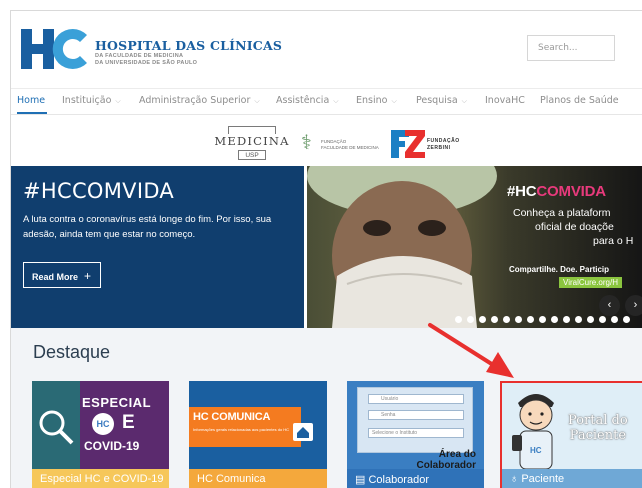 This screenshot has height=488, width=642. Describe the element at coordinates (457, 454) in the screenshot. I see `area-line-1: Área do` at that location.